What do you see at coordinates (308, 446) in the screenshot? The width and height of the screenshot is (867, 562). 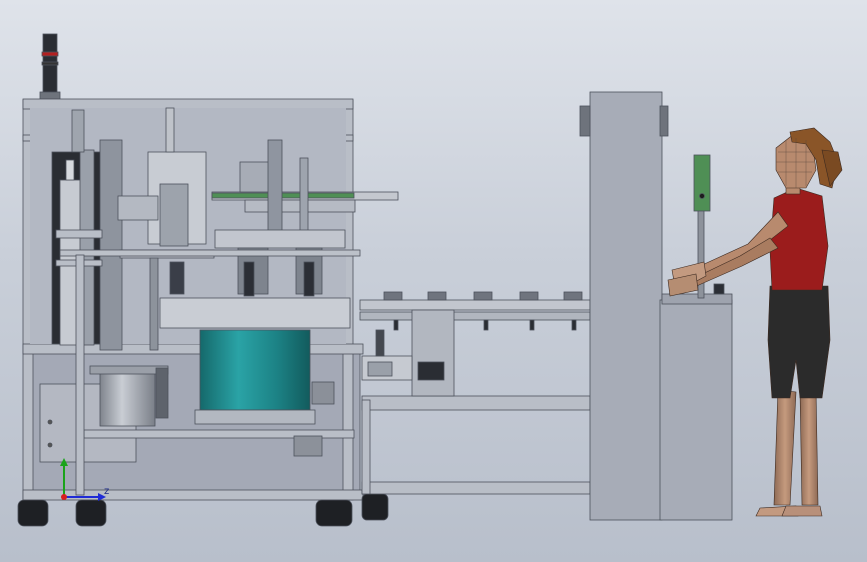 I see `fan-grille` at bounding box center [308, 446].